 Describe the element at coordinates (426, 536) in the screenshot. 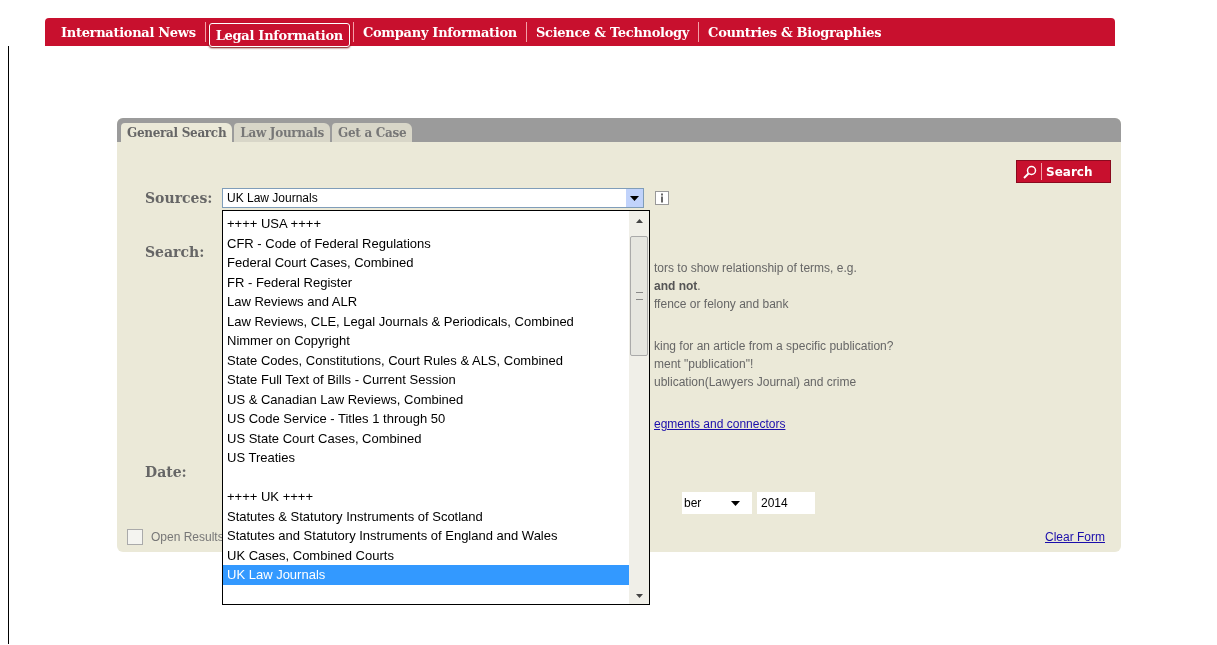

I see `list-option: Statutes and Statutory Instruments of England and Wales` at that location.